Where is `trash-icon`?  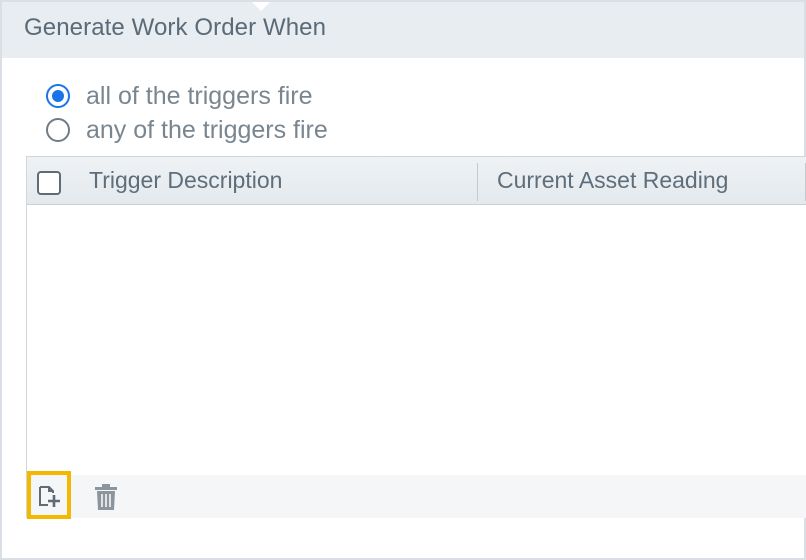
trash-icon is located at coordinates (106, 497).